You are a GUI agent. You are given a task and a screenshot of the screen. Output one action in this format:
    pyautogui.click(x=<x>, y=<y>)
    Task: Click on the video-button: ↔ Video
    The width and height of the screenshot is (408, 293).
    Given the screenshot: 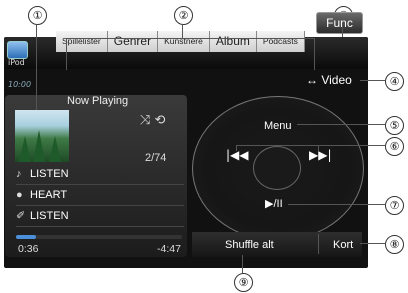 What is the action you would take?
    pyautogui.click(x=329, y=80)
    